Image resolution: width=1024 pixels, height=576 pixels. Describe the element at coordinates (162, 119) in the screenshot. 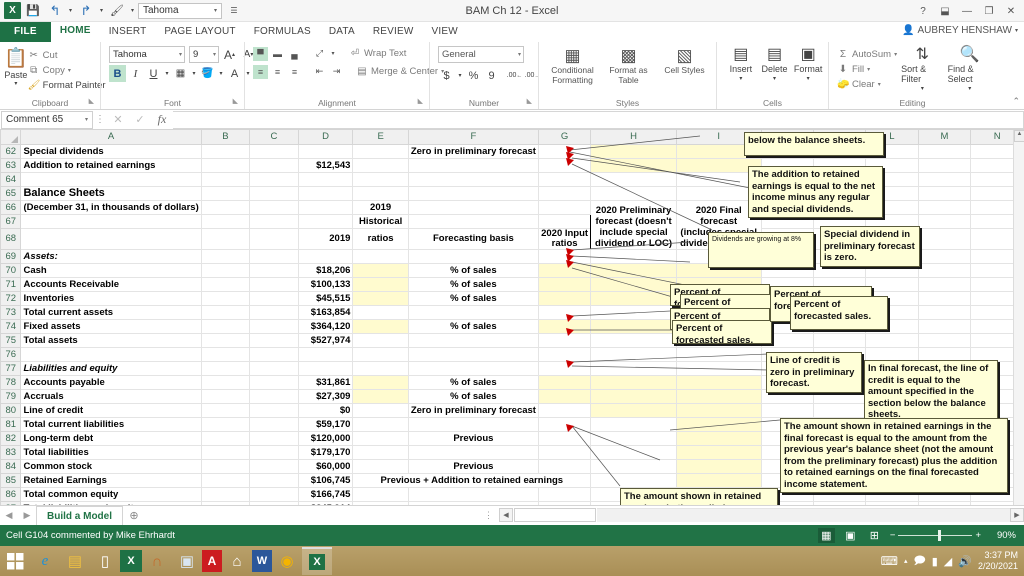

I see `insert-function-icon: fx` at that location.